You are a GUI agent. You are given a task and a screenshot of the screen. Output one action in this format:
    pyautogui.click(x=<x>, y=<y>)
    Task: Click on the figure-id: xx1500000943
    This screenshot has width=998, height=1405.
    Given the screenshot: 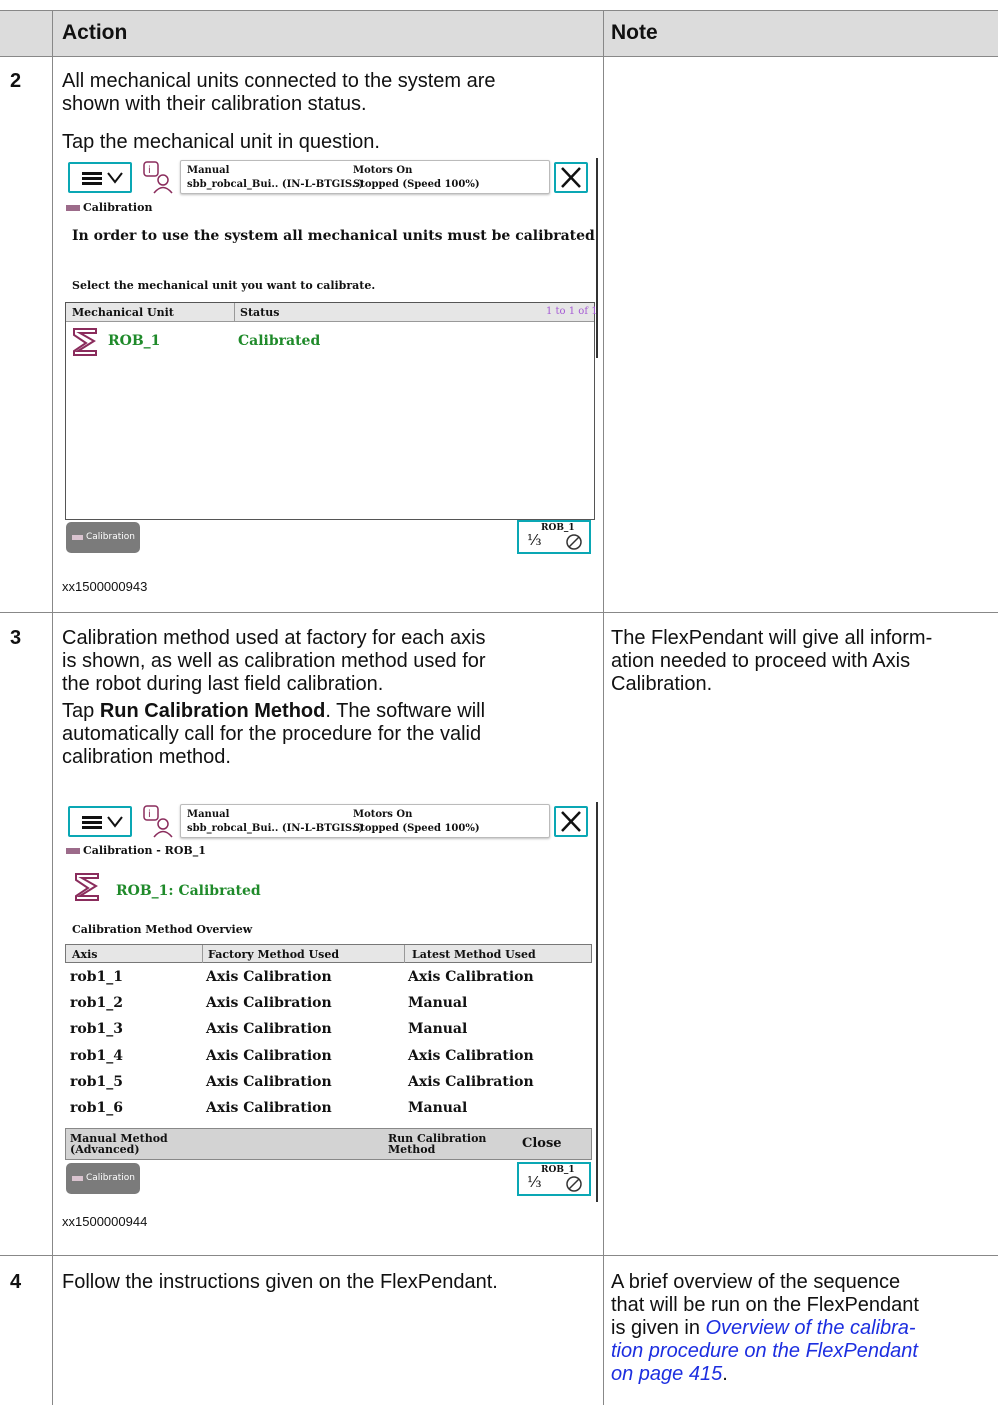 What is the action you would take?
    pyautogui.click(x=105, y=586)
    